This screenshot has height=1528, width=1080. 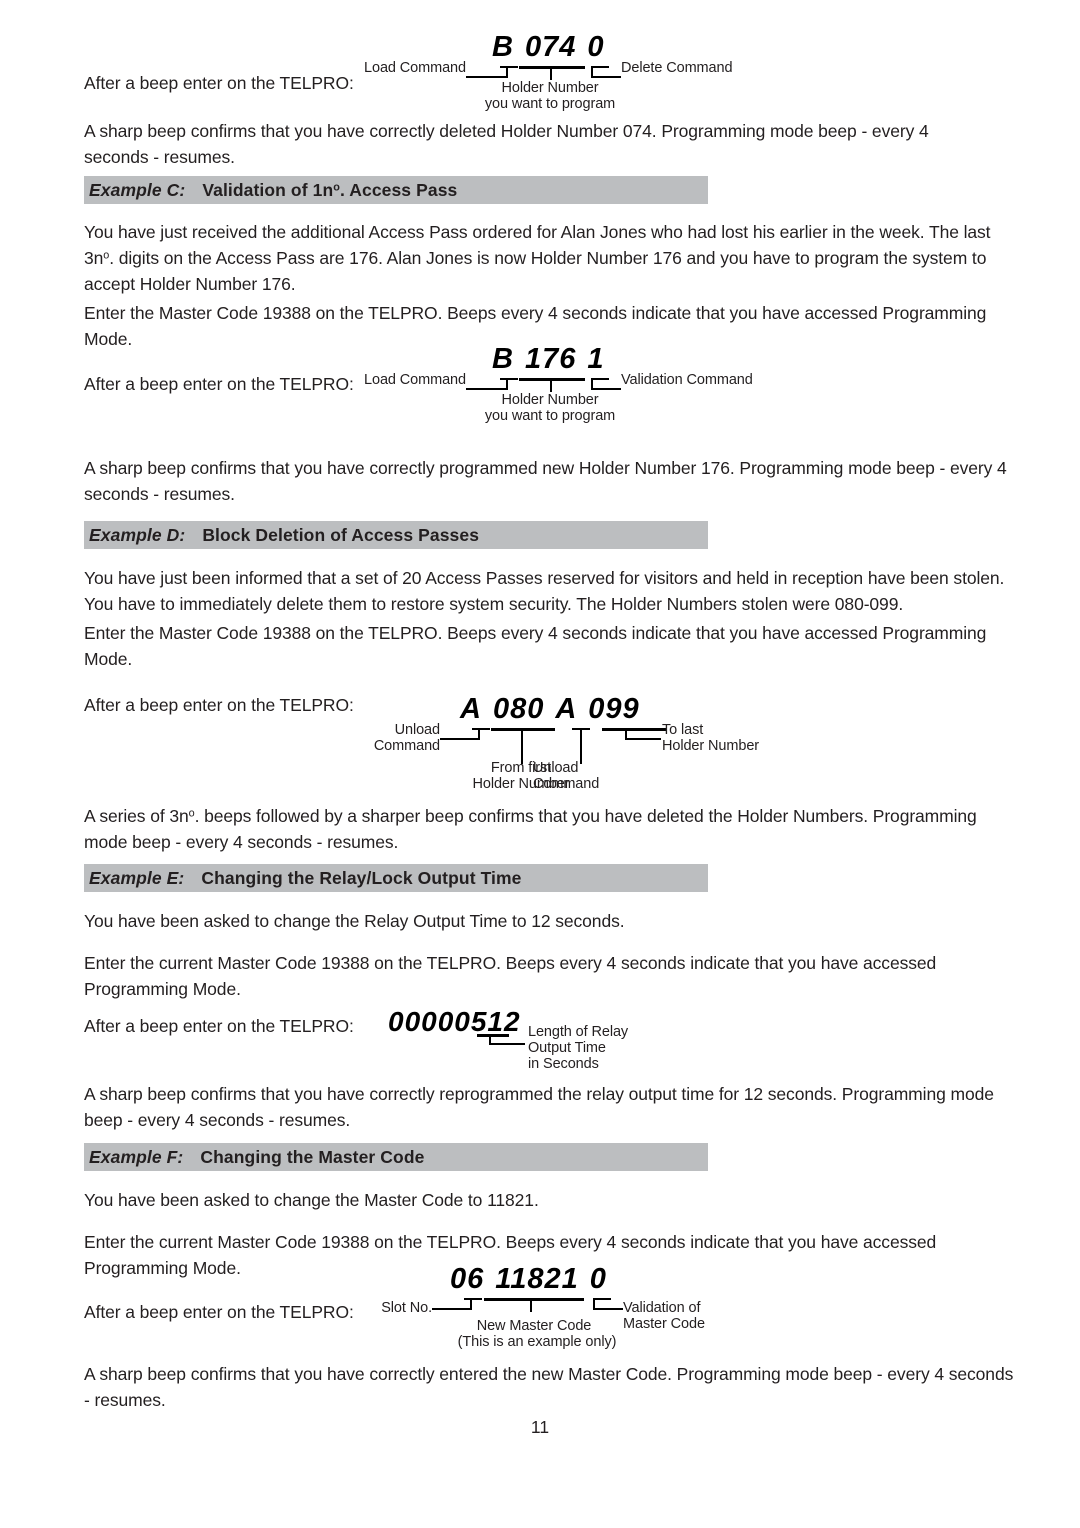 What do you see at coordinates (634, 729) in the screenshot?
I see `leader-to-last-bar` at bounding box center [634, 729].